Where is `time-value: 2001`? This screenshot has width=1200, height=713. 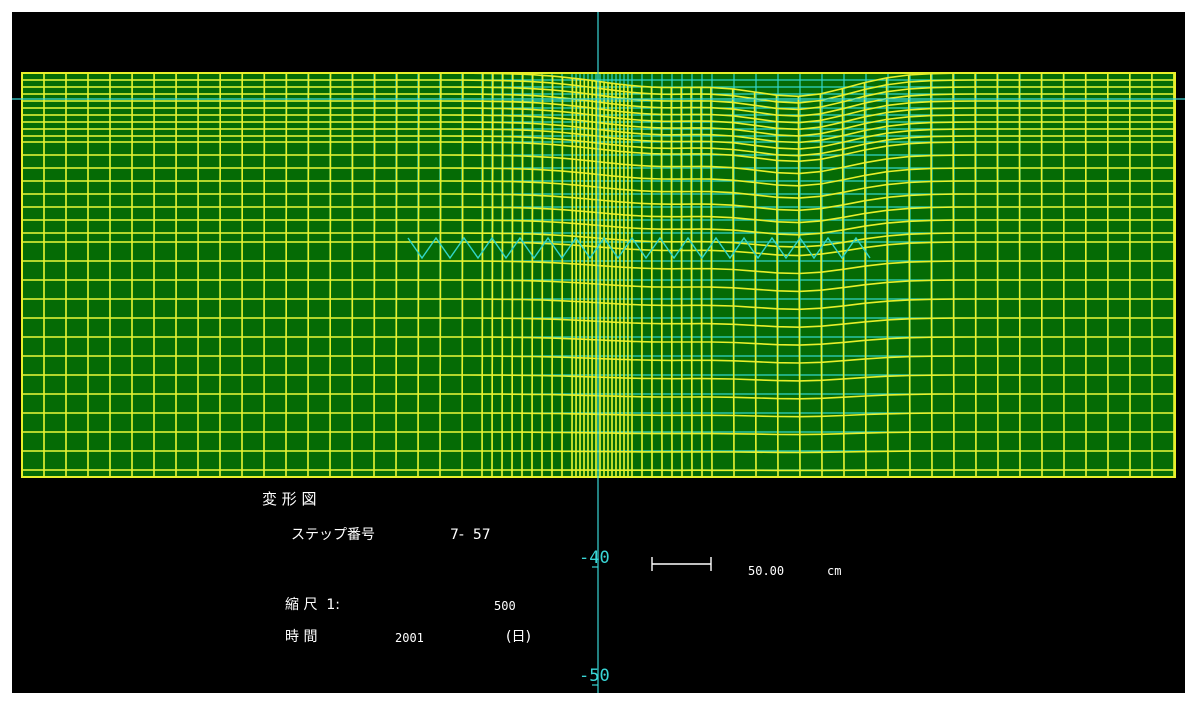 time-value: 2001 is located at coordinates (409, 638).